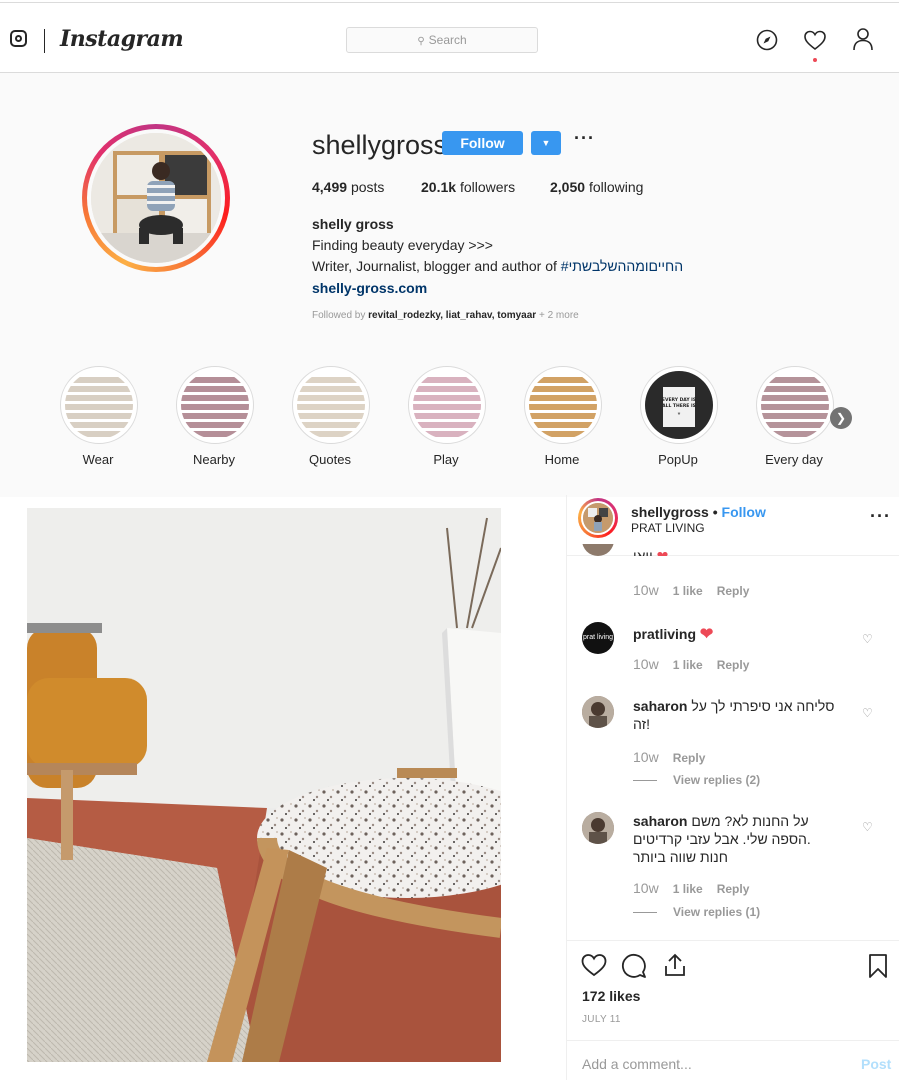  I want to click on following-stat: 2,050 following, so click(596, 187).